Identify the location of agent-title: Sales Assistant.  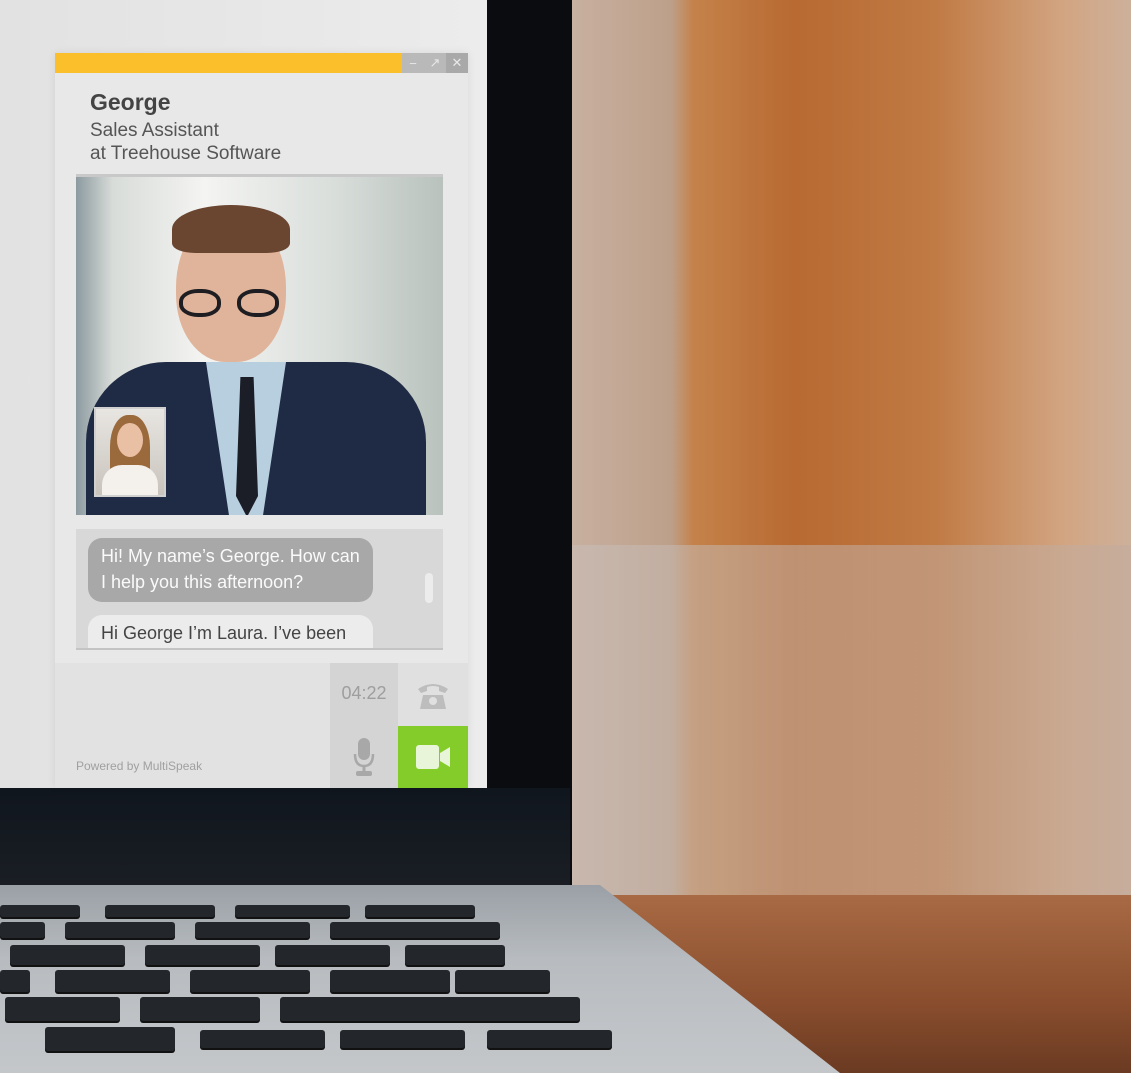
(154, 130).